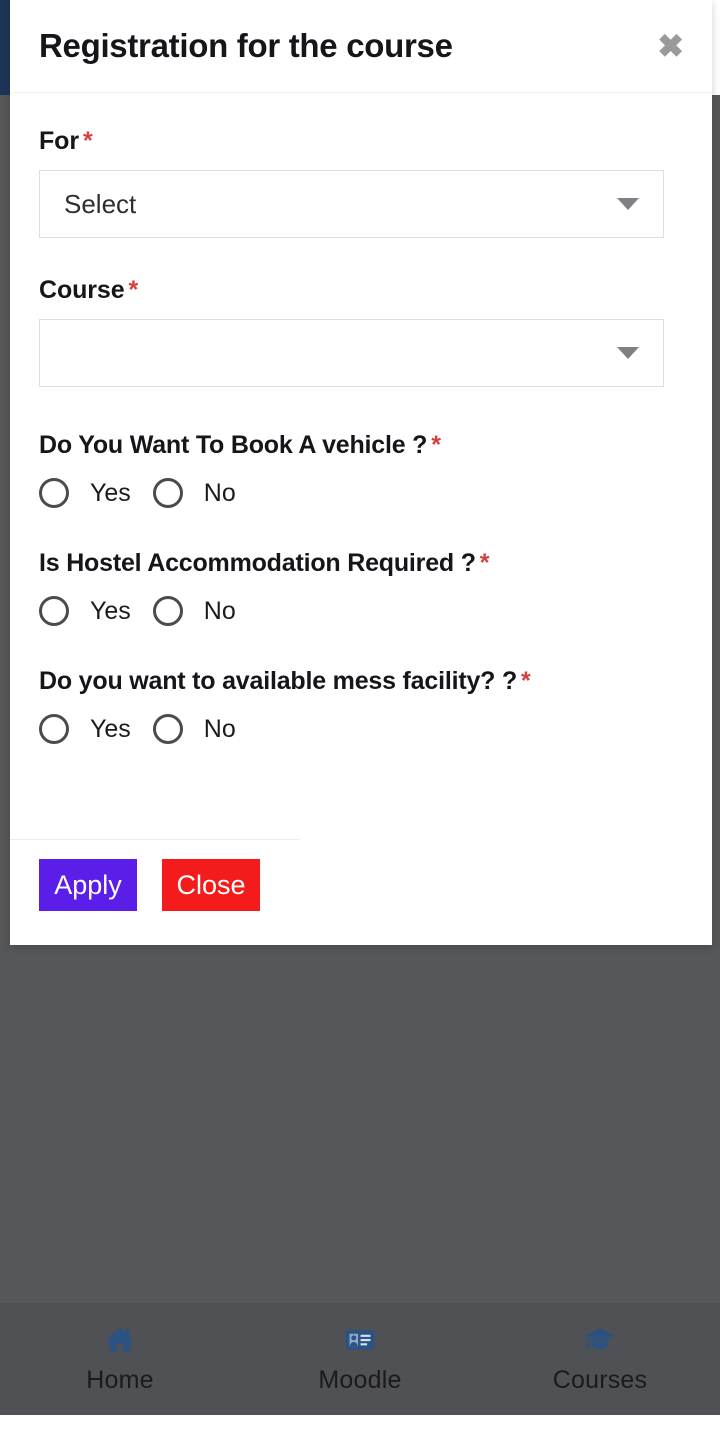  Describe the element at coordinates (120, 1380) in the screenshot. I see `nav-label-home: Home` at that location.